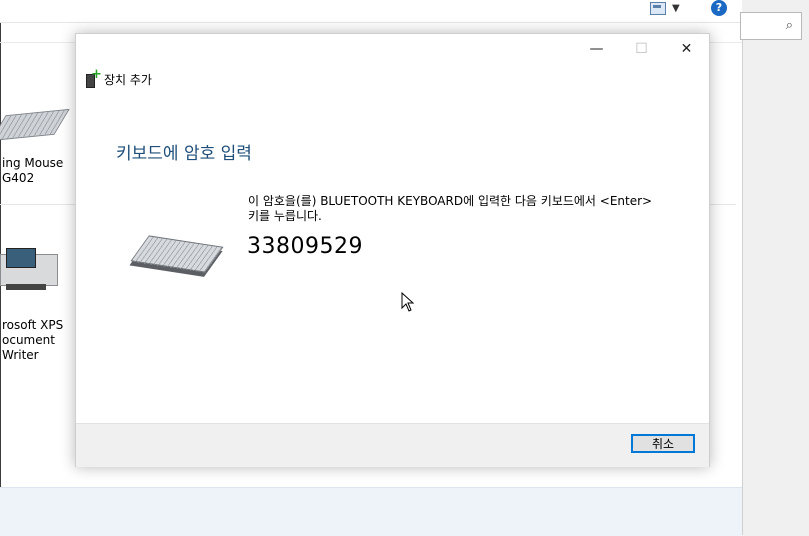 The width and height of the screenshot is (809, 536). What do you see at coordinates (596, 49) in the screenshot?
I see `minimize-button: —` at bounding box center [596, 49].